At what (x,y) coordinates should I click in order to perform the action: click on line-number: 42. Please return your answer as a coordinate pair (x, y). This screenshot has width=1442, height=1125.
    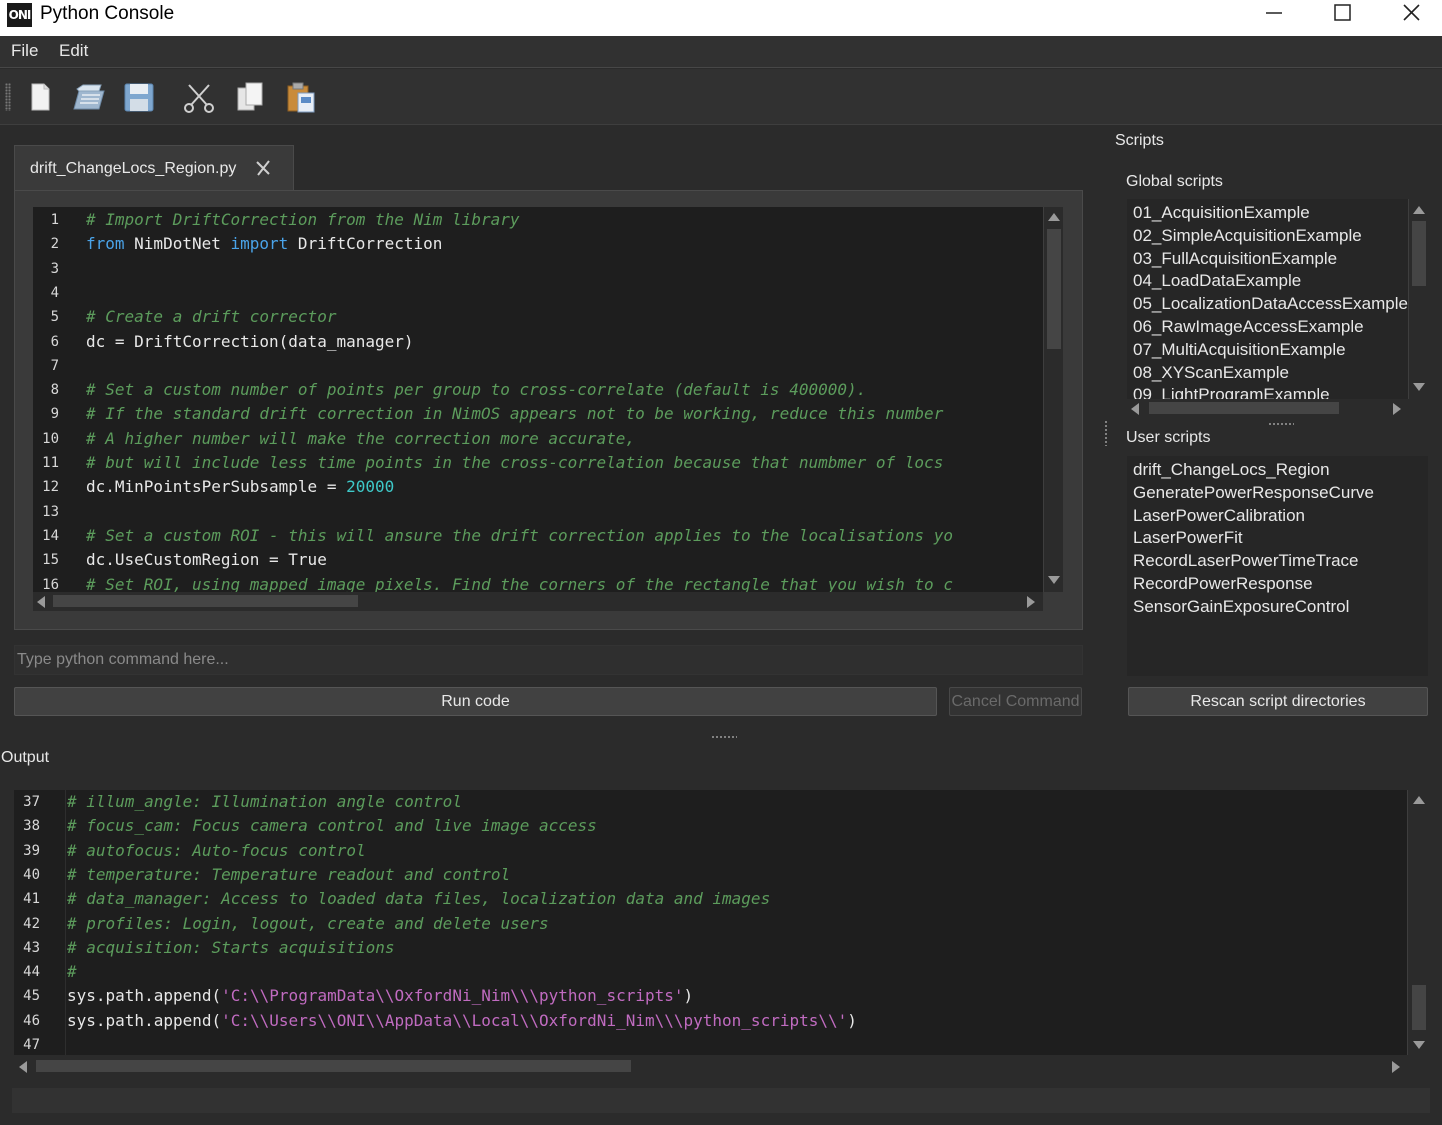
    Looking at the image, I should click on (31, 923).